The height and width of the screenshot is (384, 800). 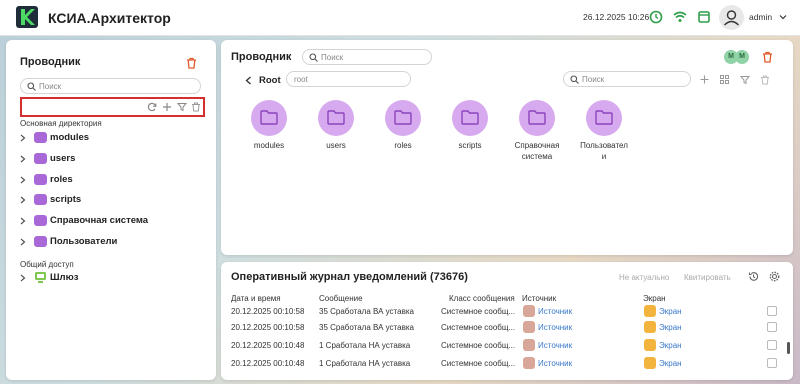 What do you see at coordinates (348, 79) in the screenshot?
I see `path-field: root` at bounding box center [348, 79].